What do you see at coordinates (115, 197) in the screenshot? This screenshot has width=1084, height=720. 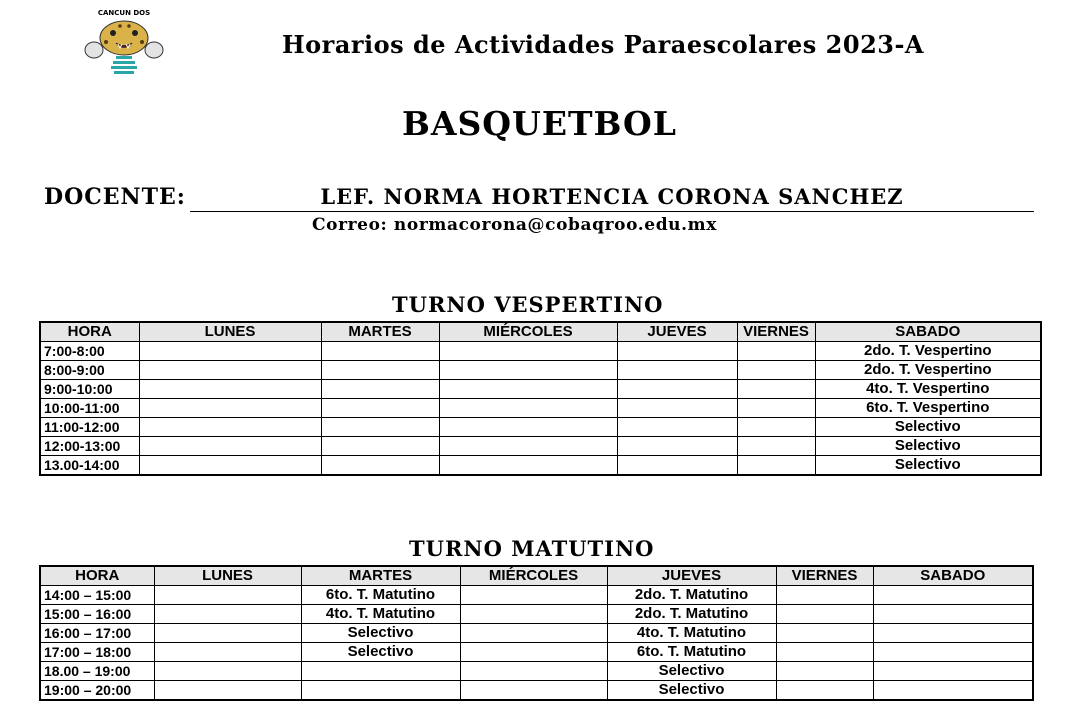 I see `docente-label: DOCENTE:` at bounding box center [115, 197].